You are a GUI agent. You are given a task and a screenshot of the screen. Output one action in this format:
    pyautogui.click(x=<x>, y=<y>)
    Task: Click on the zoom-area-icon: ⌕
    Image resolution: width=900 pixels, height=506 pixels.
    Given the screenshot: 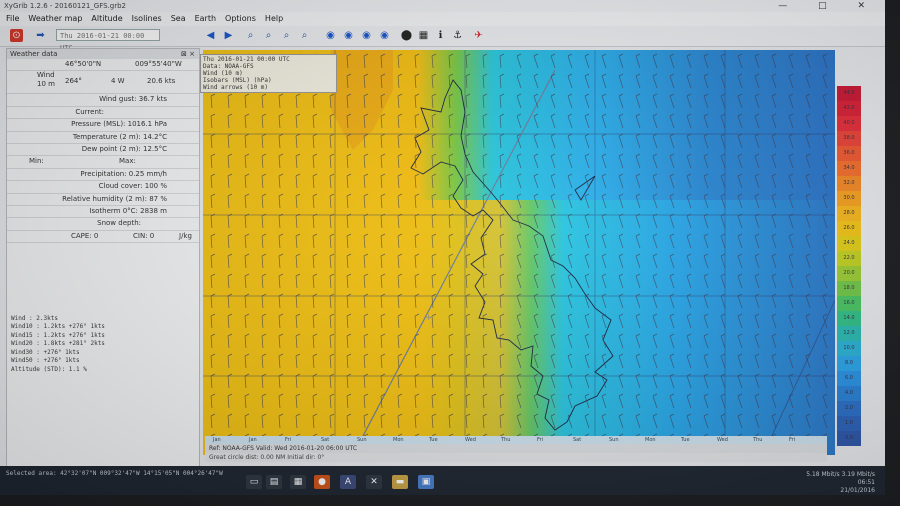 What is the action you would take?
    pyautogui.click(x=286, y=35)
    